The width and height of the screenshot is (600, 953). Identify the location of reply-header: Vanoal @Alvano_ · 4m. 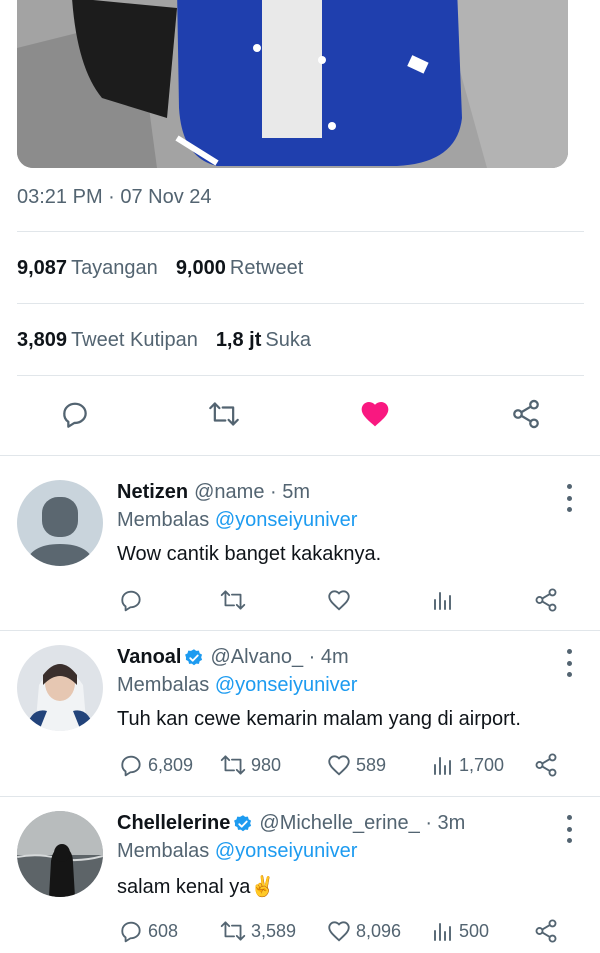
(233, 657).